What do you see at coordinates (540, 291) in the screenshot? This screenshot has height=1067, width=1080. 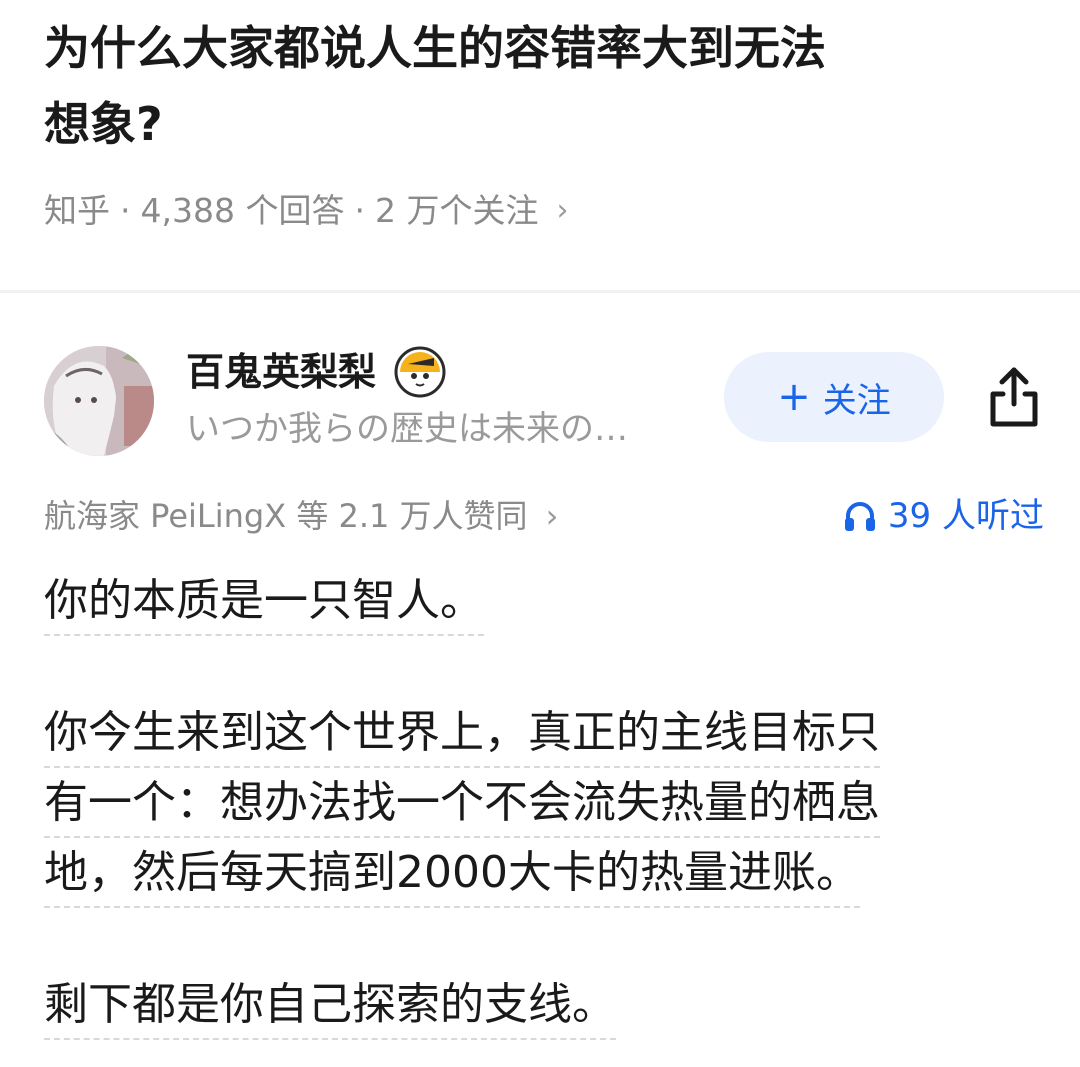 I see `section-divider` at bounding box center [540, 291].